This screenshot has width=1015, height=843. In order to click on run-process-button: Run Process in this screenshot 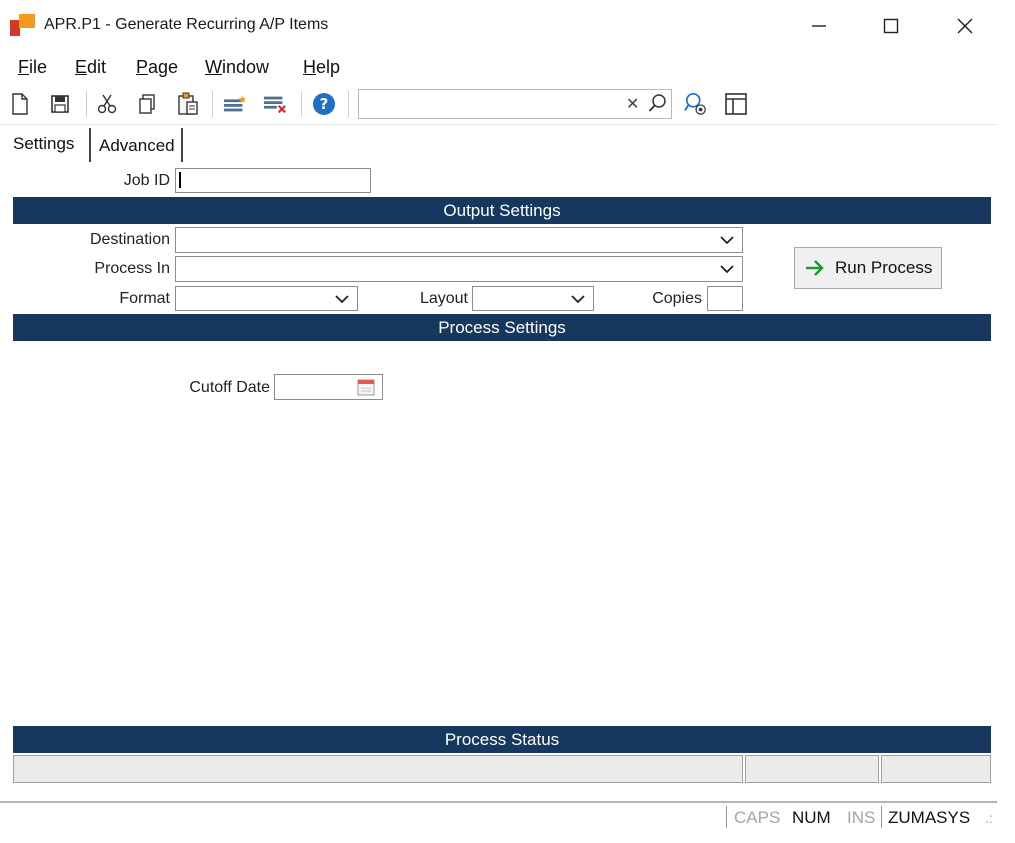, I will do `click(868, 268)`.